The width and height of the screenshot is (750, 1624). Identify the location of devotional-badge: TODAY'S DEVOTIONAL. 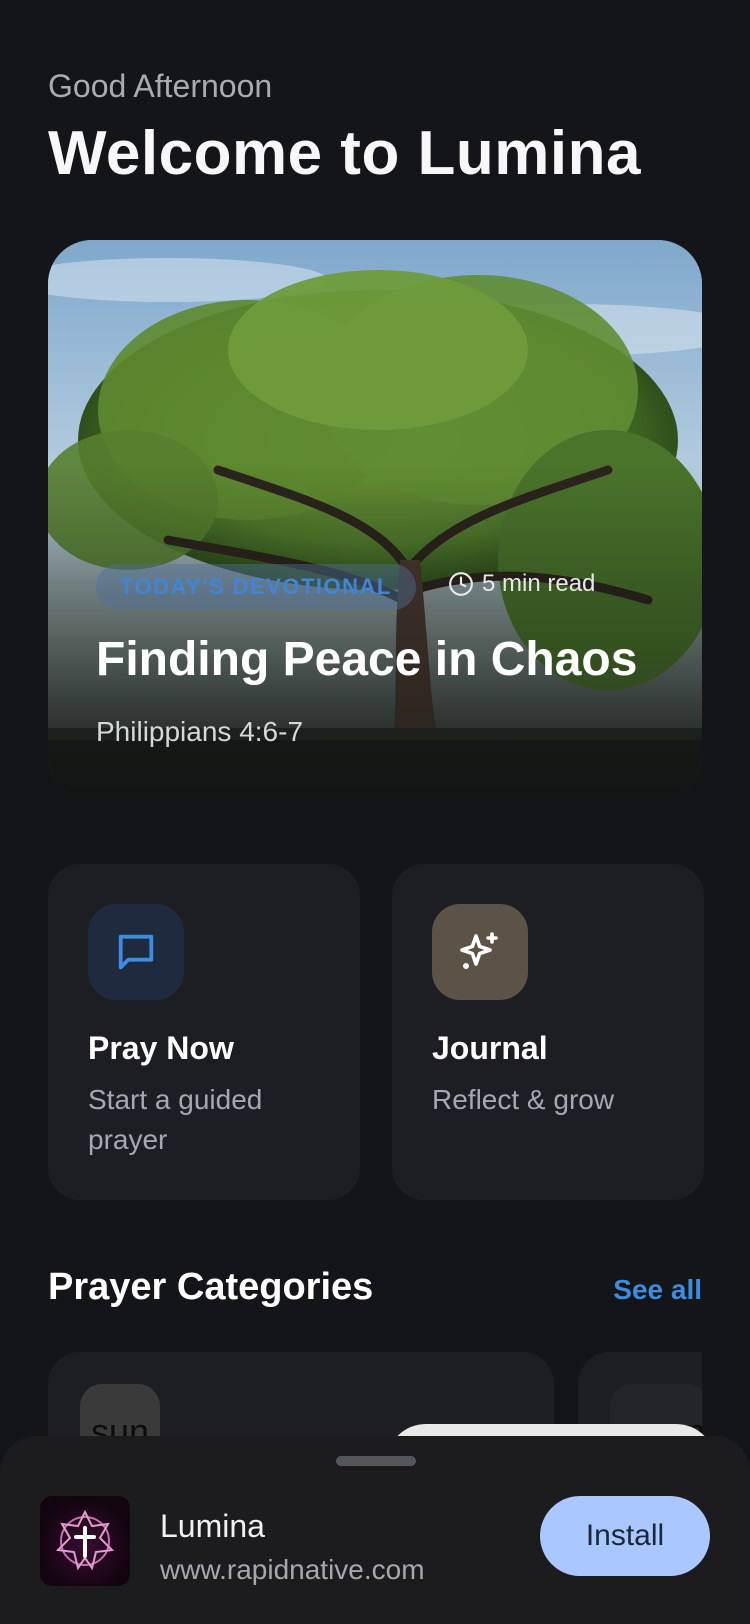
(256, 587).